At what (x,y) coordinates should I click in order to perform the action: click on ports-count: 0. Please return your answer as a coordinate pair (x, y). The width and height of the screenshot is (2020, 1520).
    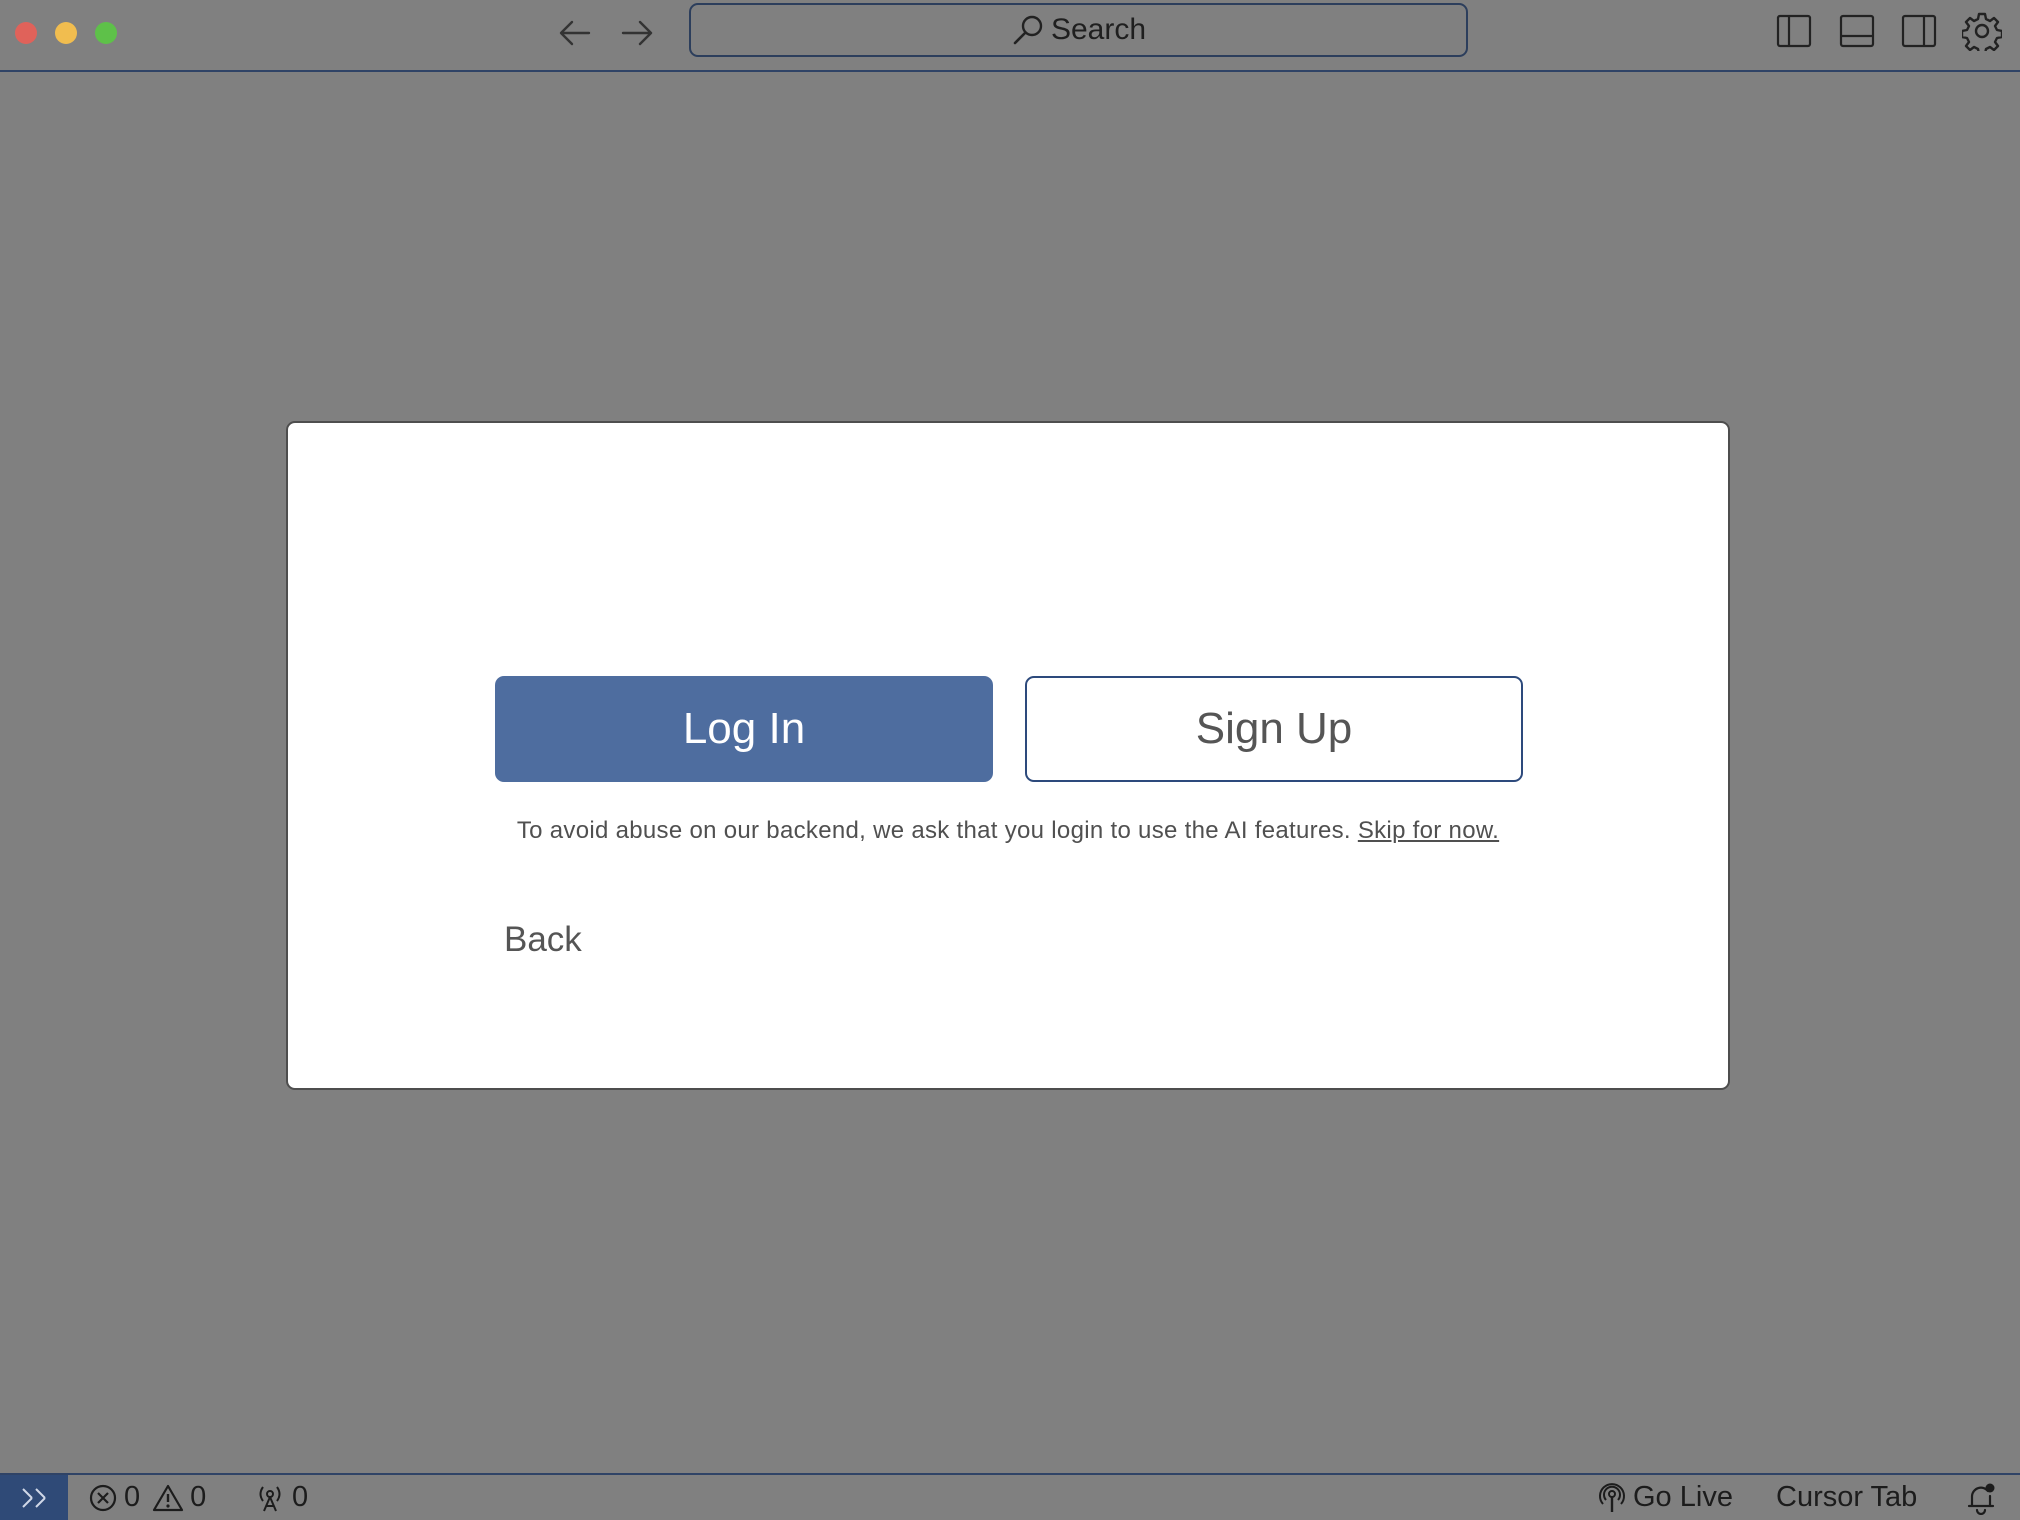
    Looking at the image, I should click on (300, 1497).